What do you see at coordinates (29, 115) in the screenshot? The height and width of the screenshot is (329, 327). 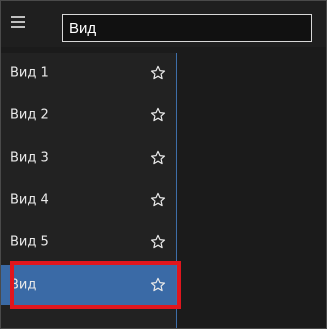 I see `sidebar-item-label: Вид 2` at bounding box center [29, 115].